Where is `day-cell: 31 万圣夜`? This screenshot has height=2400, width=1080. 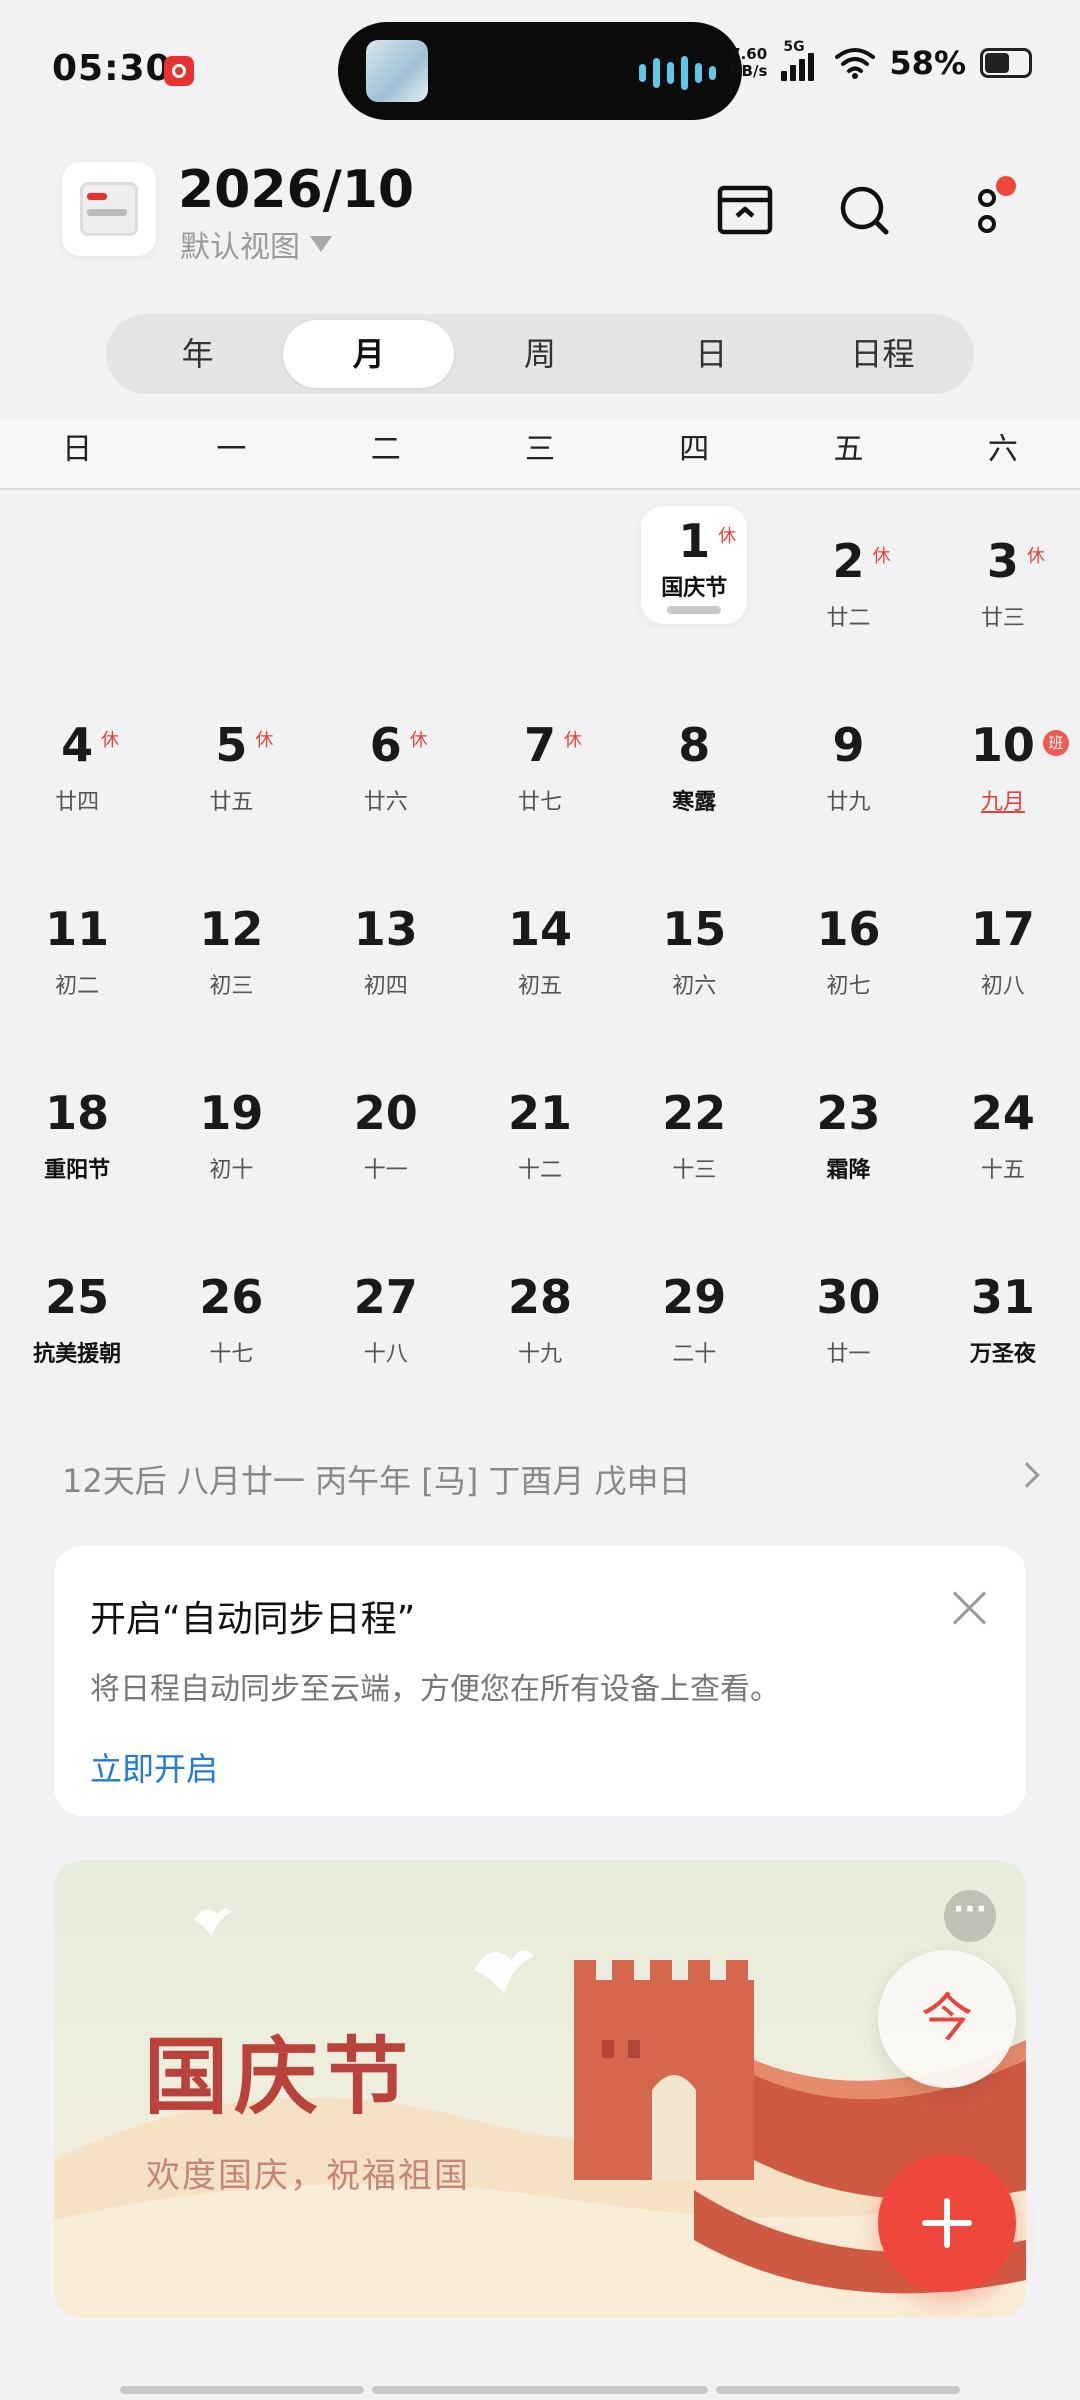
day-cell: 31 万圣夜 is located at coordinates (1003, 1318).